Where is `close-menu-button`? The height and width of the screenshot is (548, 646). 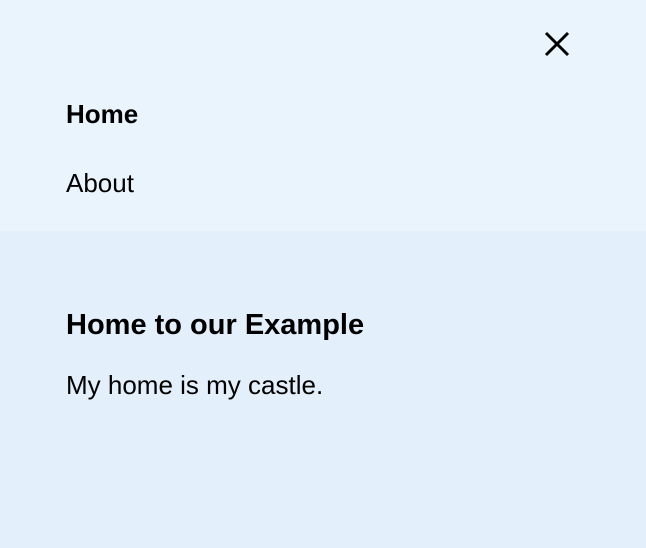
close-menu-button is located at coordinates (557, 44).